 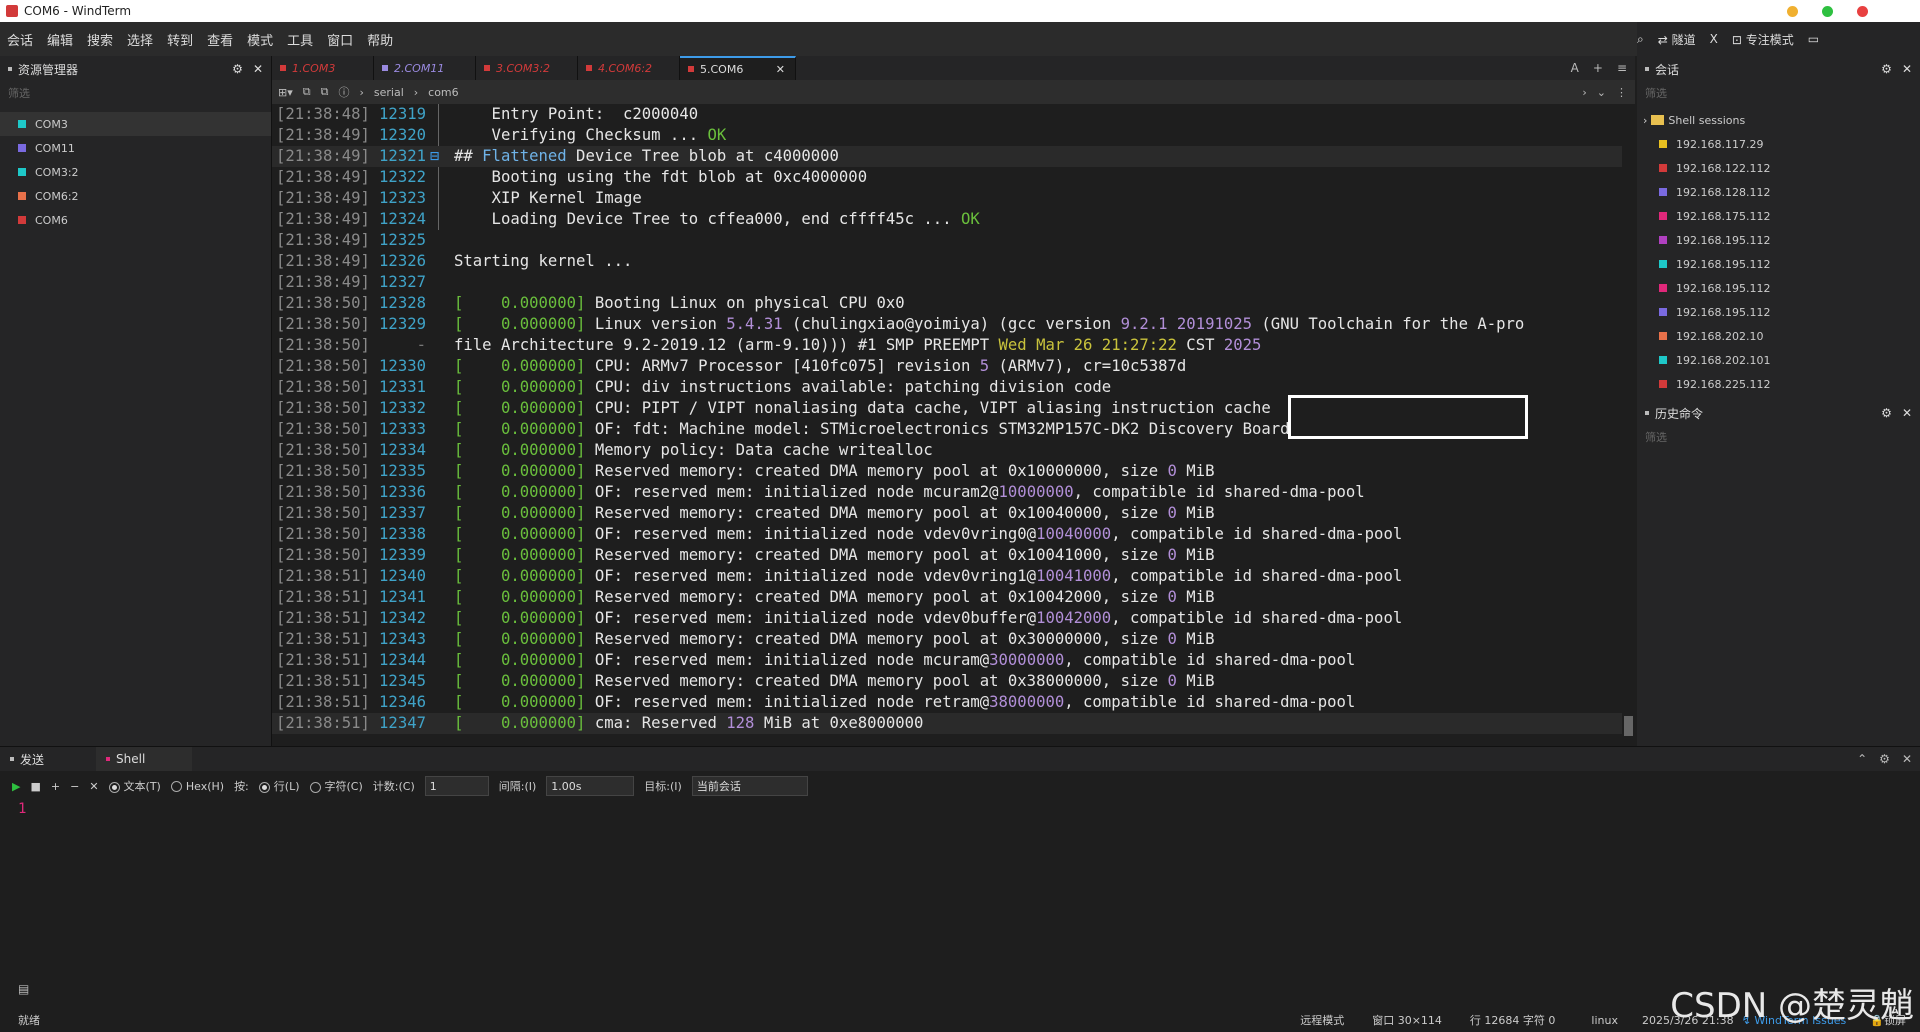 What do you see at coordinates (1584, 92) in the screenshot?
I see `forward-icon: ›` at bounding box center [1584, 92].